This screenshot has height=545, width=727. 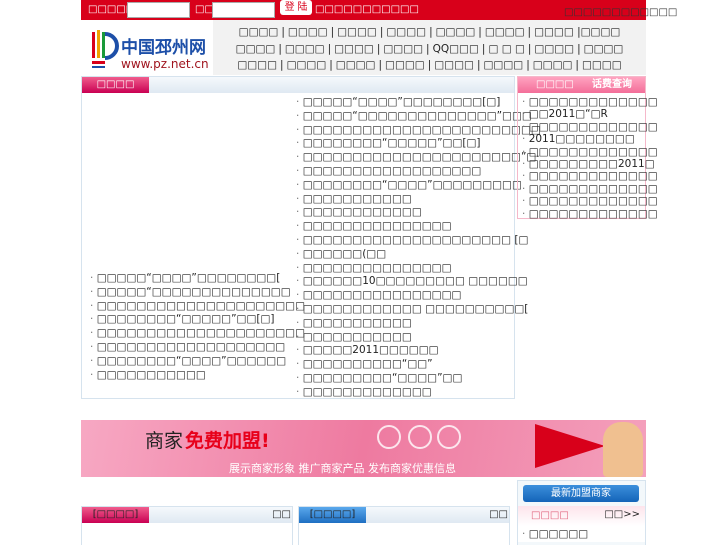 What do you see at coordinates (418, 172) in the screenshot?
I see `news-link: □□□□□□□□□□□□□□□□□□` at bounding box center [418, 172].